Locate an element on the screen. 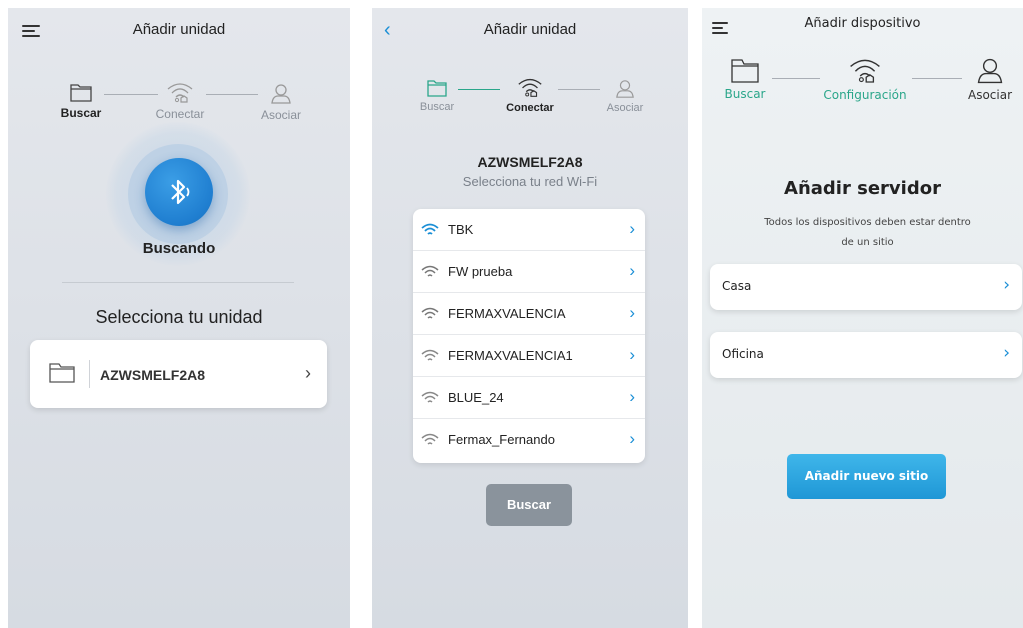 The width and height of the screenshot is (1023, 628). search-button: Buscar is located at coordinates (529, 505).